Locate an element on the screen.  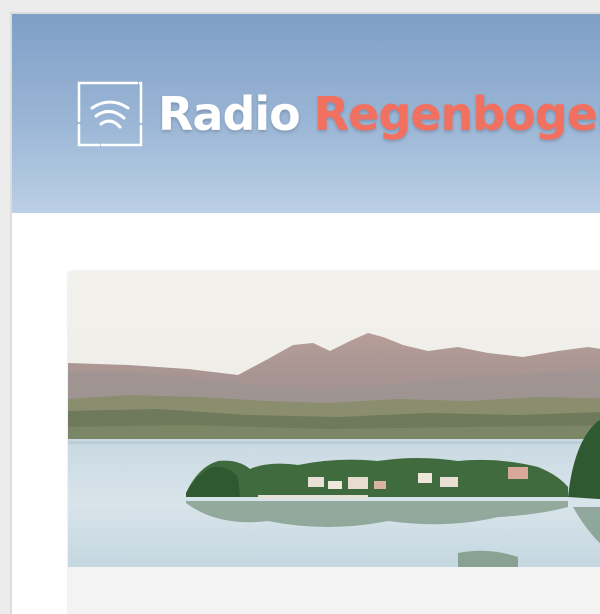
site-title: Radio Regenbogen is located at coordinates (379, 114).